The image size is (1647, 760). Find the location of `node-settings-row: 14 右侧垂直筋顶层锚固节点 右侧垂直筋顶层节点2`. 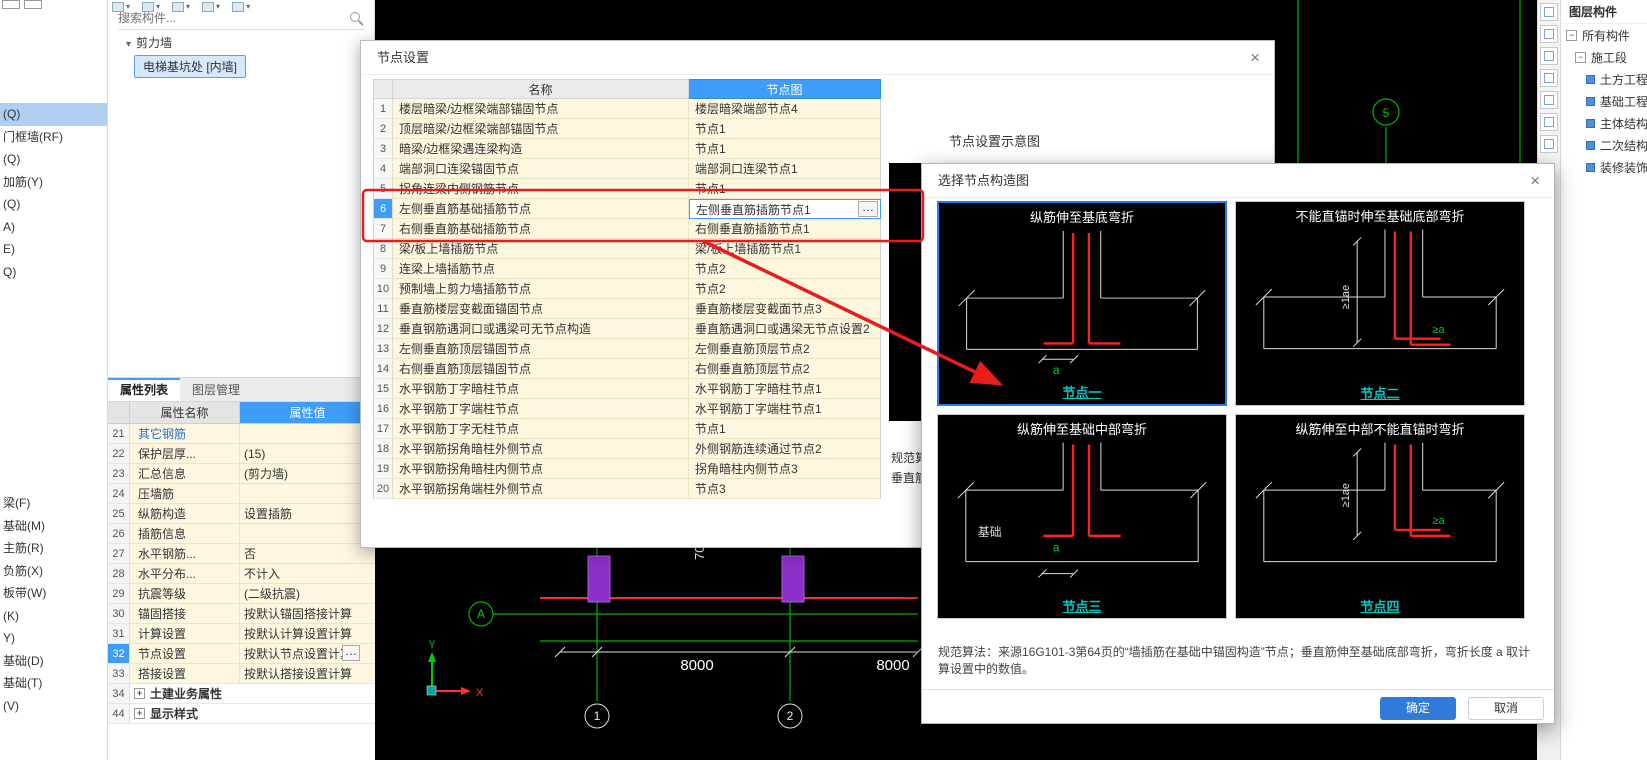

node-settings-row: 14 右侧垂直筋顶层锚固节点 右侧垂直筋顶层节点2 is located at coordinates (627, 369).